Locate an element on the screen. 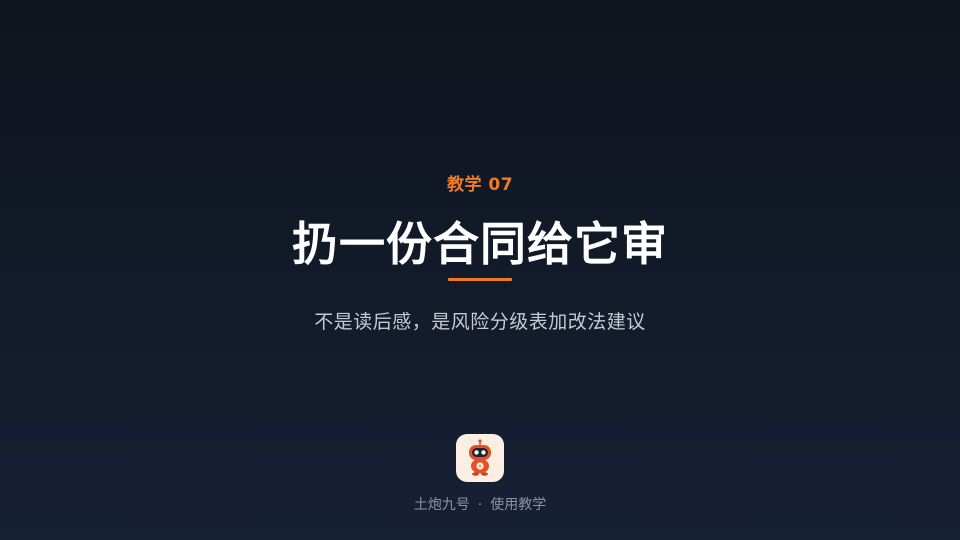 Image resolution: width=960 pixels, height=540 pixels. title-underline-divider is located at coordinates (480, 279).